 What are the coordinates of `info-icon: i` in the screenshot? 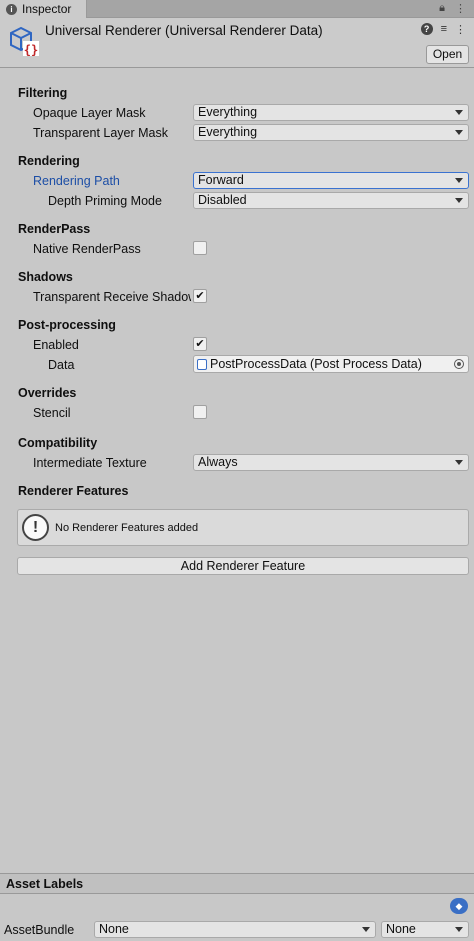 It's located at (11, 9).